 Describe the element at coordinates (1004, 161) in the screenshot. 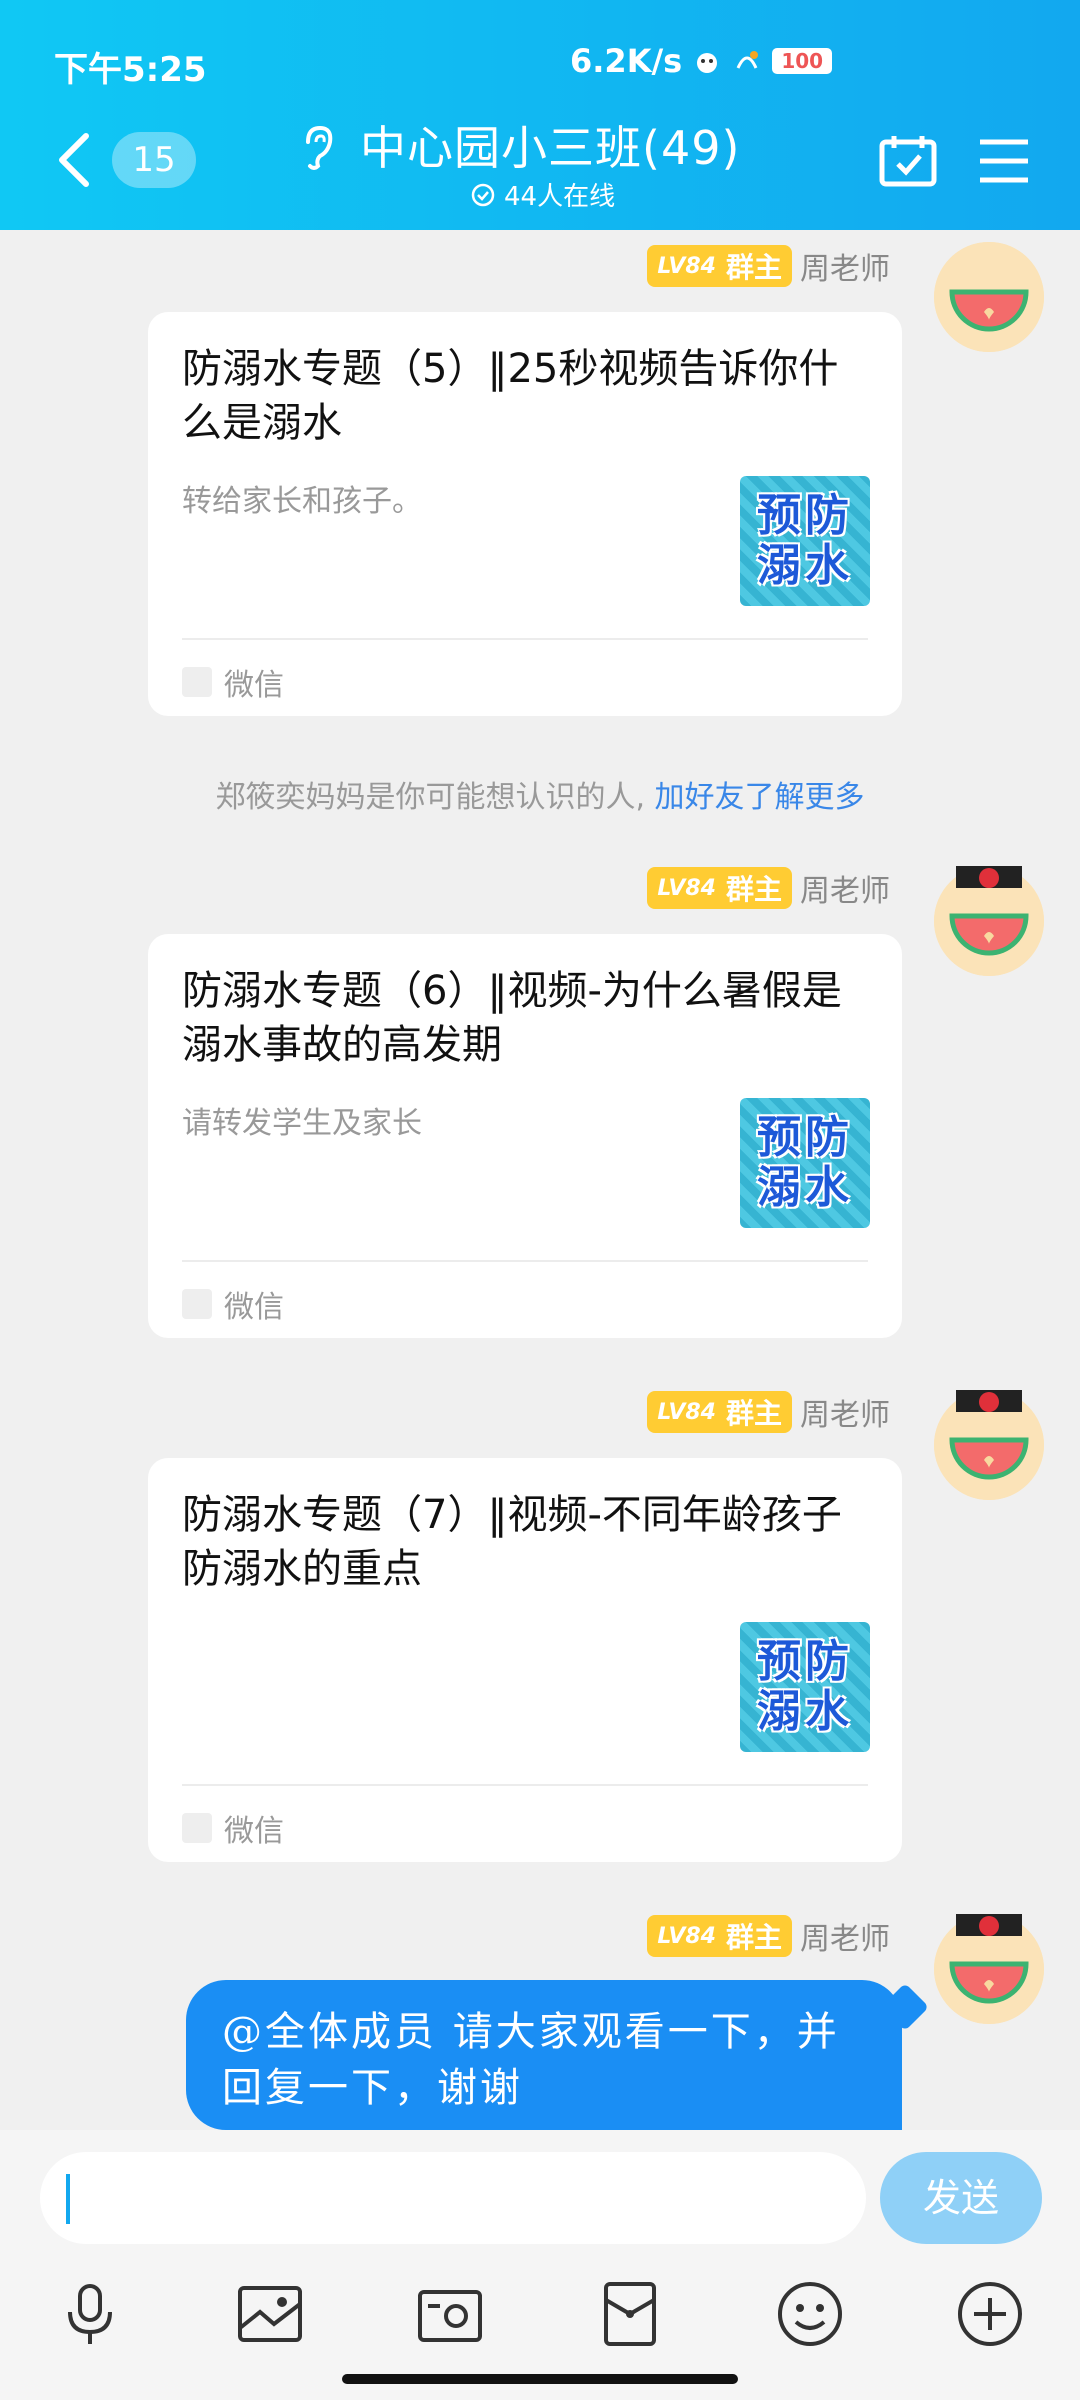

I see `menu-icon` at that location.